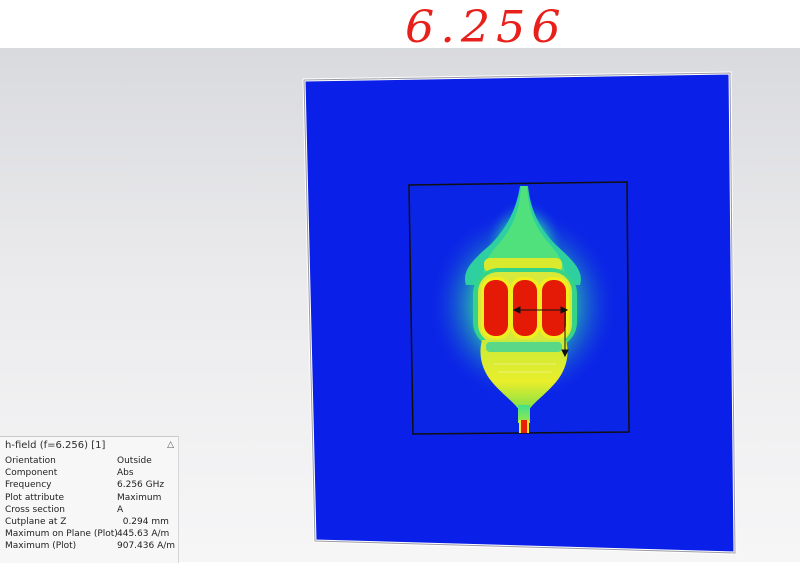  Describe the element at coordinates (28, 485) in the screenshot. I see `info-key: Frequency` at that location.